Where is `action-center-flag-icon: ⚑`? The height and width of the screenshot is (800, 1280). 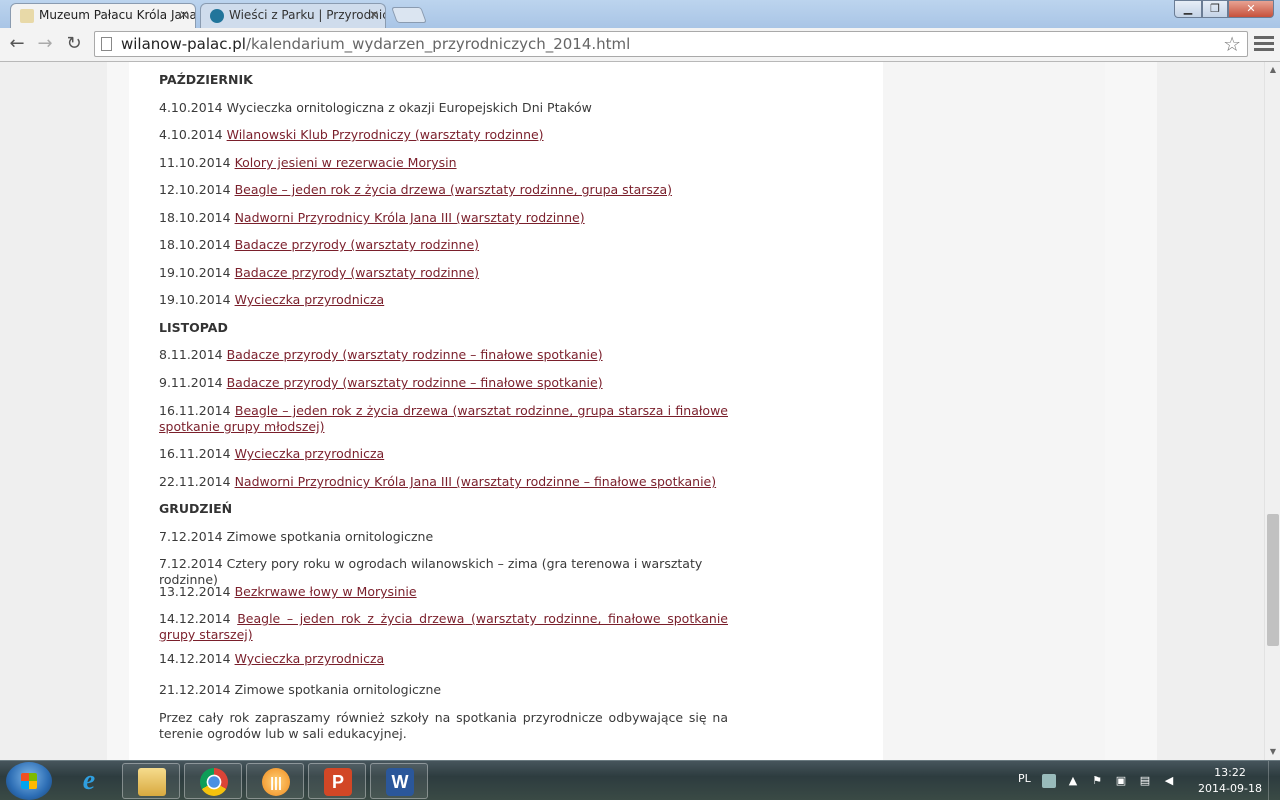
action-center-flag-icon: ⚑ is located at coordinates (1097, 781).